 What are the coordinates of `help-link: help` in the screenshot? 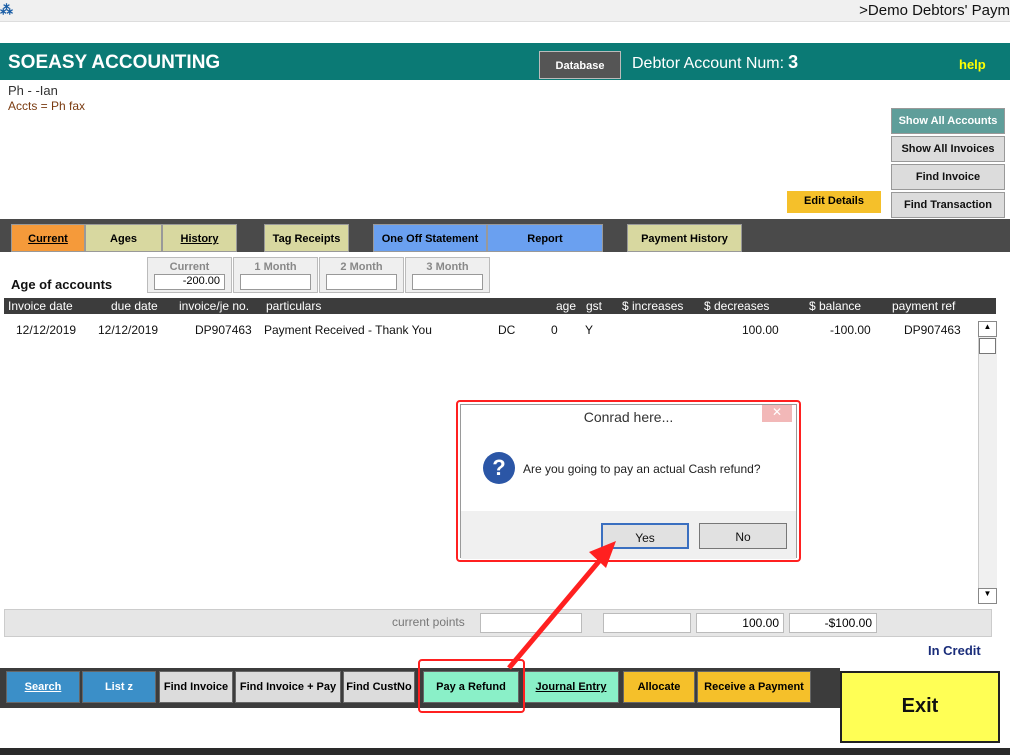 It's located at (972, 64).